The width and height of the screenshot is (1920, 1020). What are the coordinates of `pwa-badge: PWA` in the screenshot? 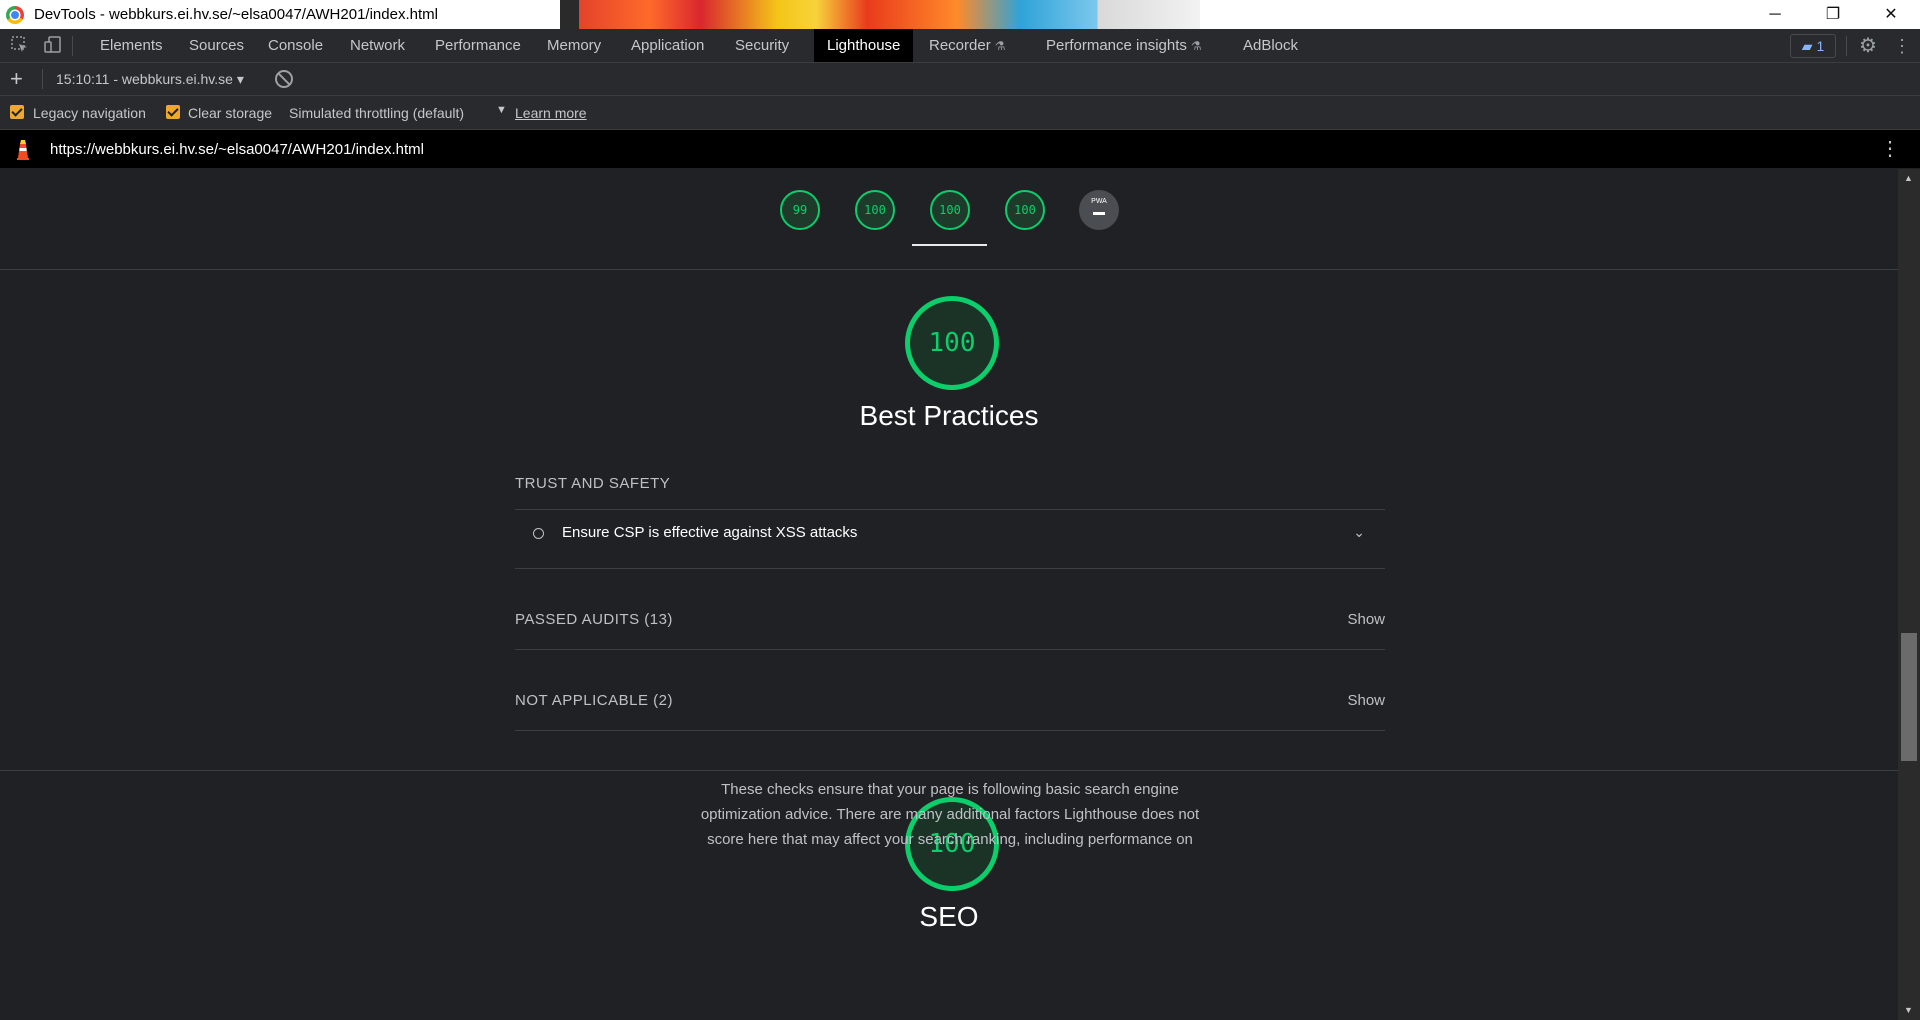 It's located at (1099, 210).